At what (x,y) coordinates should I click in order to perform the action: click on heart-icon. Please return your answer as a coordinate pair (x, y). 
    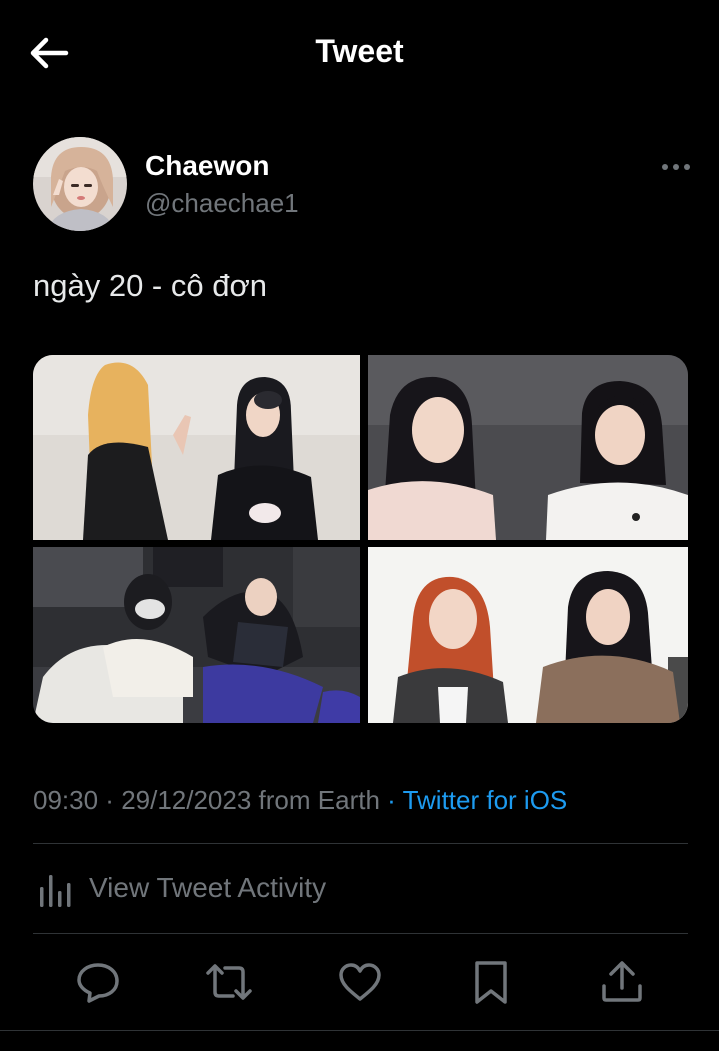
    Looking at the image, I should click on (360, 982).